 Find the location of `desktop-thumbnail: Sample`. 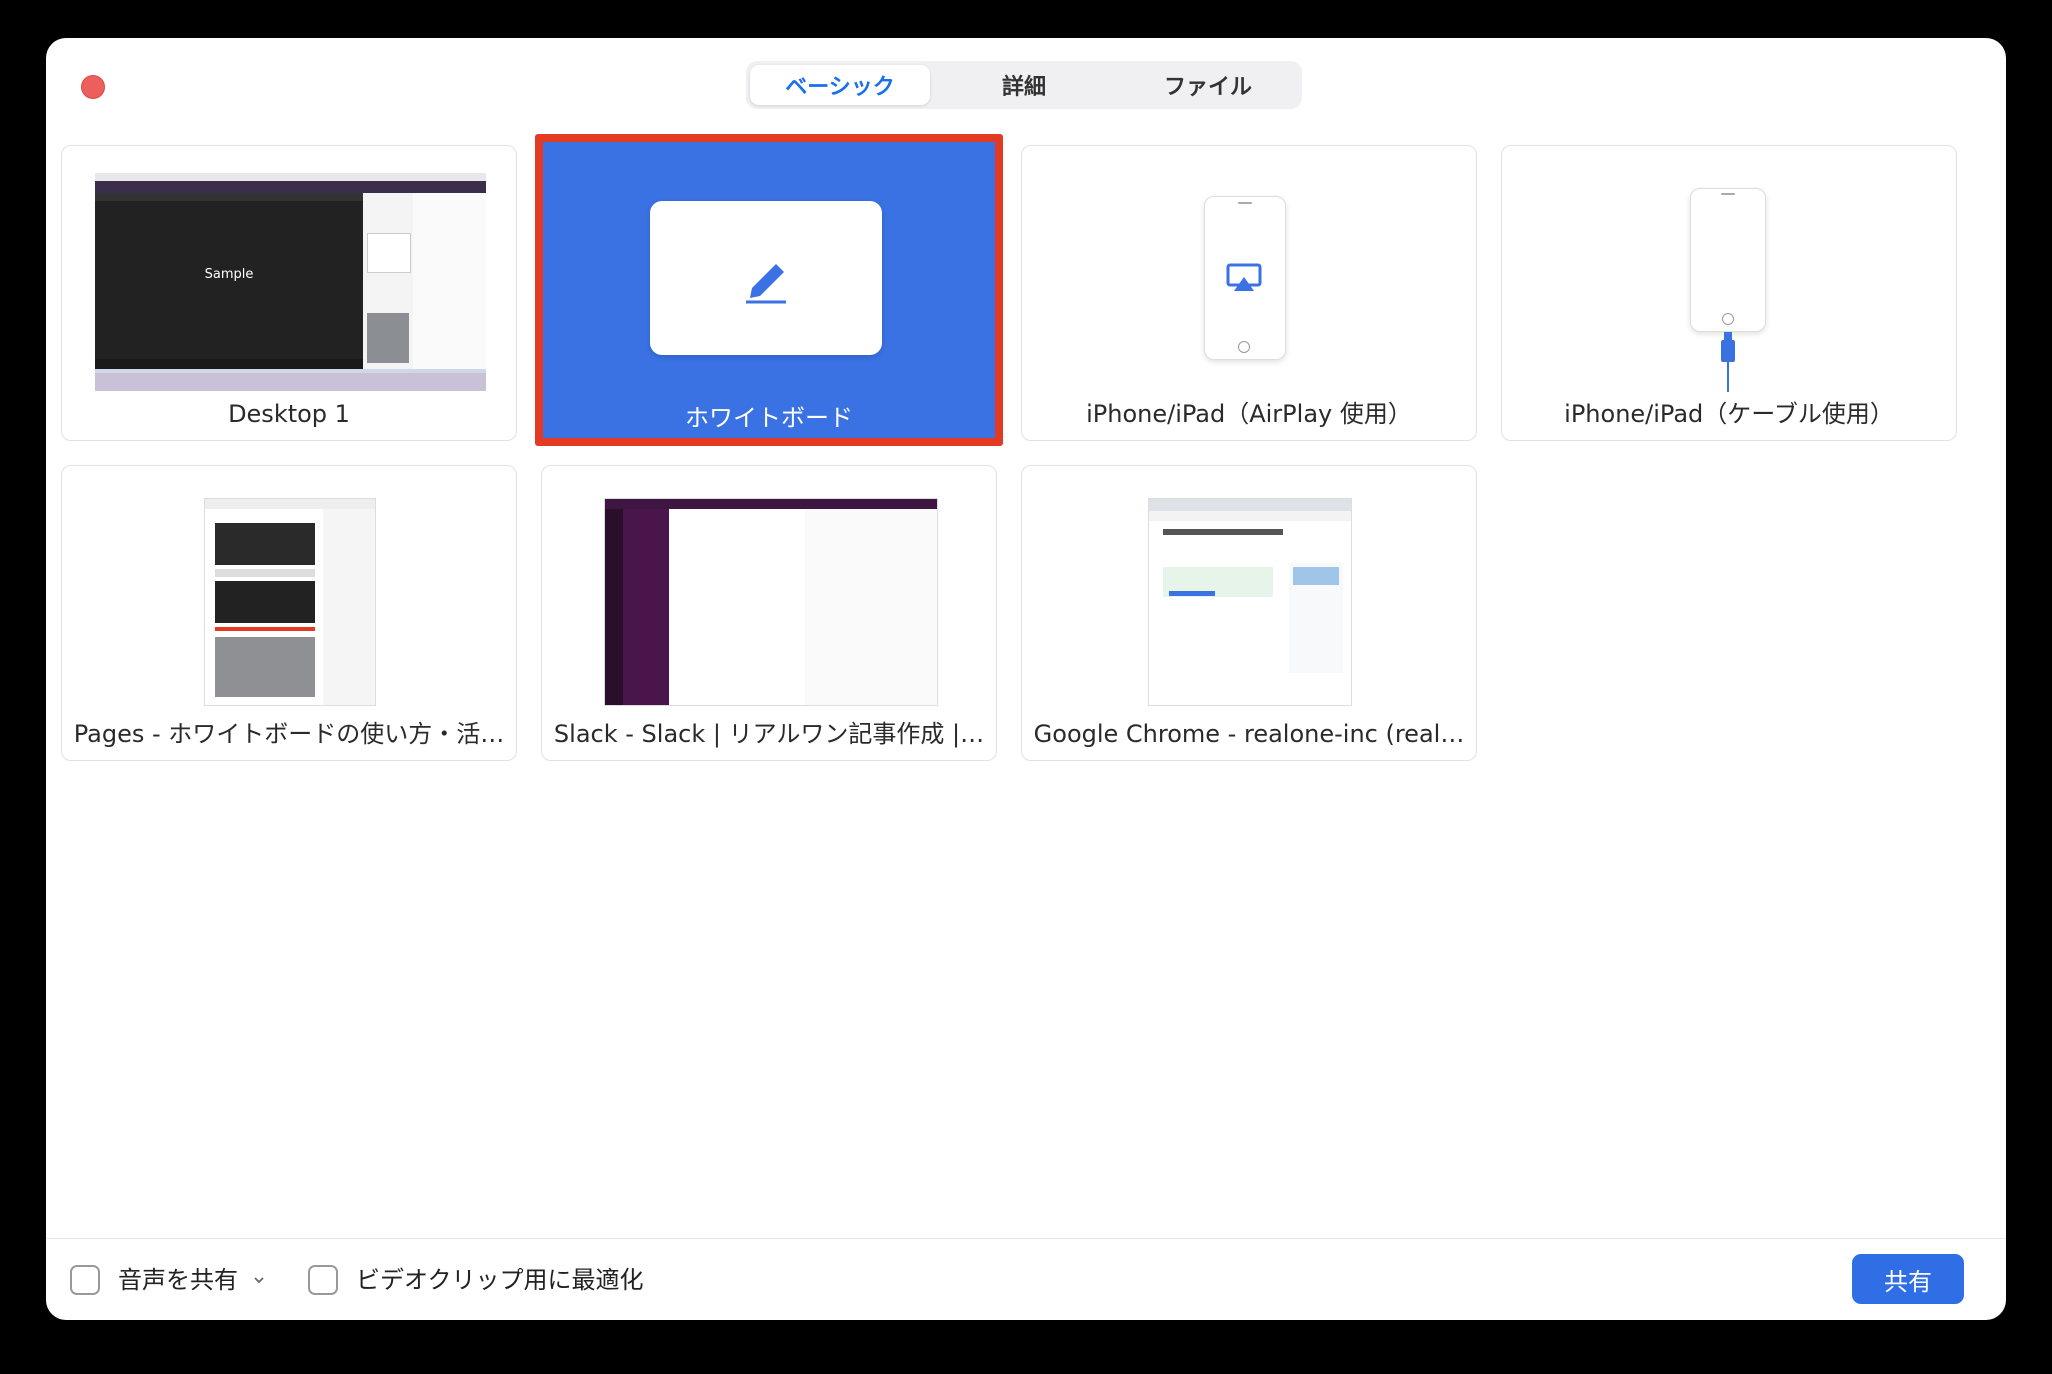

desktop-thumbnail: Sample is located at coordinates (290, 282).